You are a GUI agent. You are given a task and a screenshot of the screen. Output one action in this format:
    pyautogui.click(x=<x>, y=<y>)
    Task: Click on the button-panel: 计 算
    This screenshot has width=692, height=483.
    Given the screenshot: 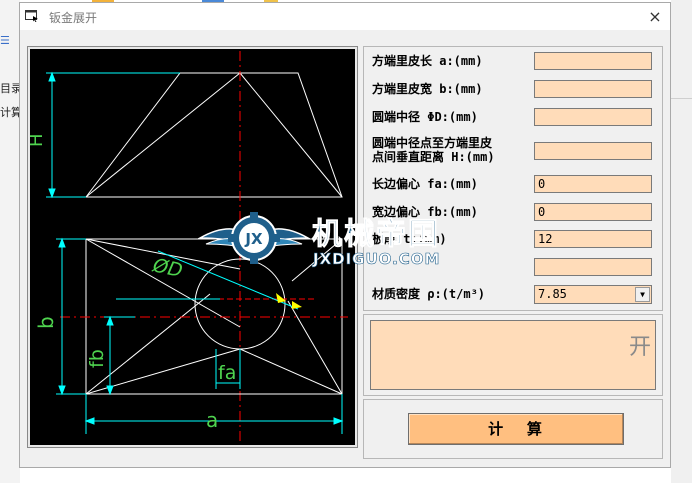 What is the action you would take?
    pyautogui.click(x=513, y=429)
    